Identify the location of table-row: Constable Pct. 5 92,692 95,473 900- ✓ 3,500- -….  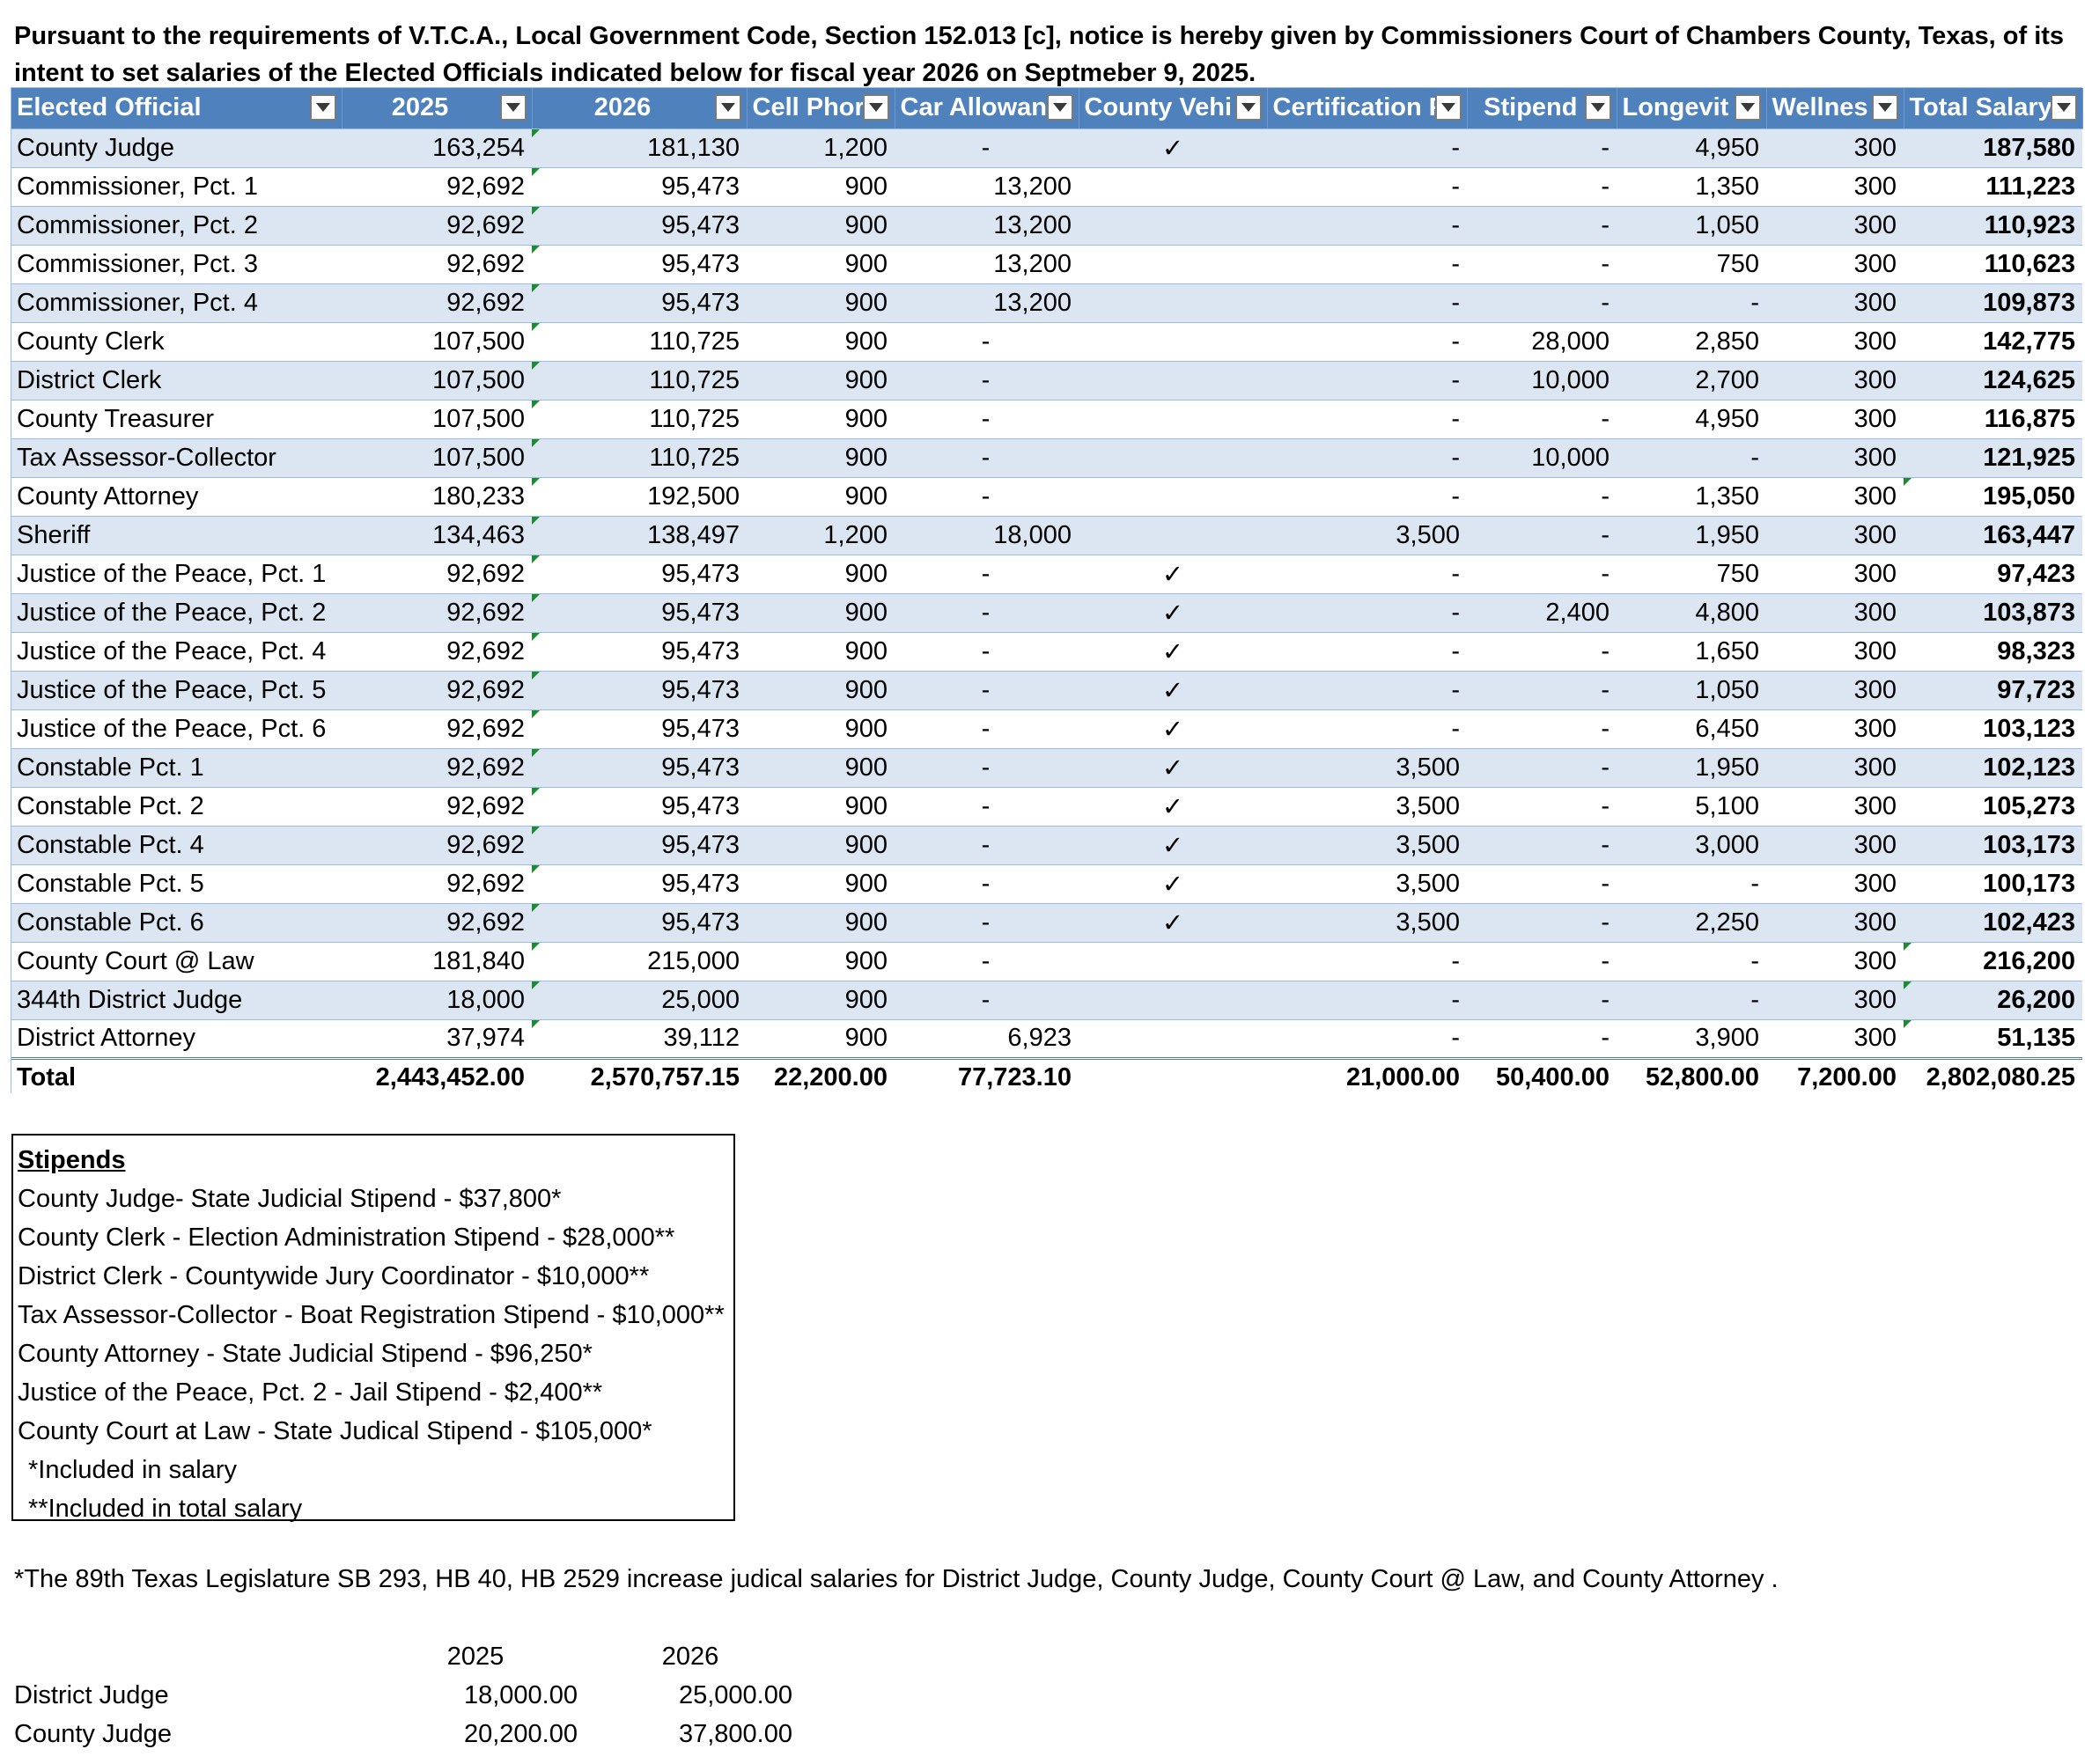
(1046, 884).